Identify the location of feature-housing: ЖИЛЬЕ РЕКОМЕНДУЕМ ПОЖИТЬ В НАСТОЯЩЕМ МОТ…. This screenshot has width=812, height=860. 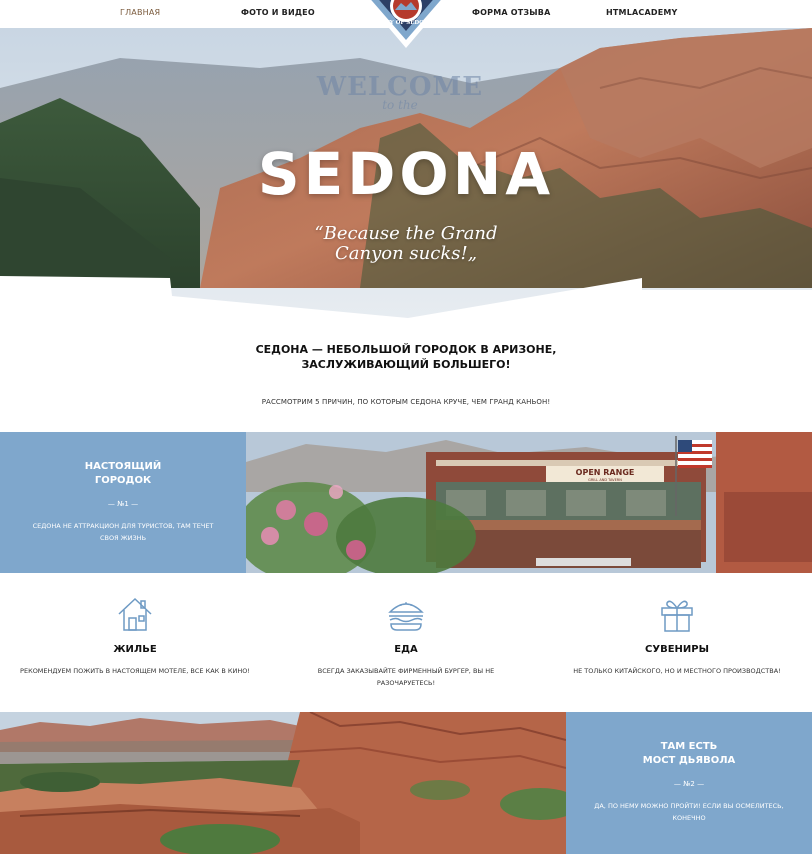
(135, 635).